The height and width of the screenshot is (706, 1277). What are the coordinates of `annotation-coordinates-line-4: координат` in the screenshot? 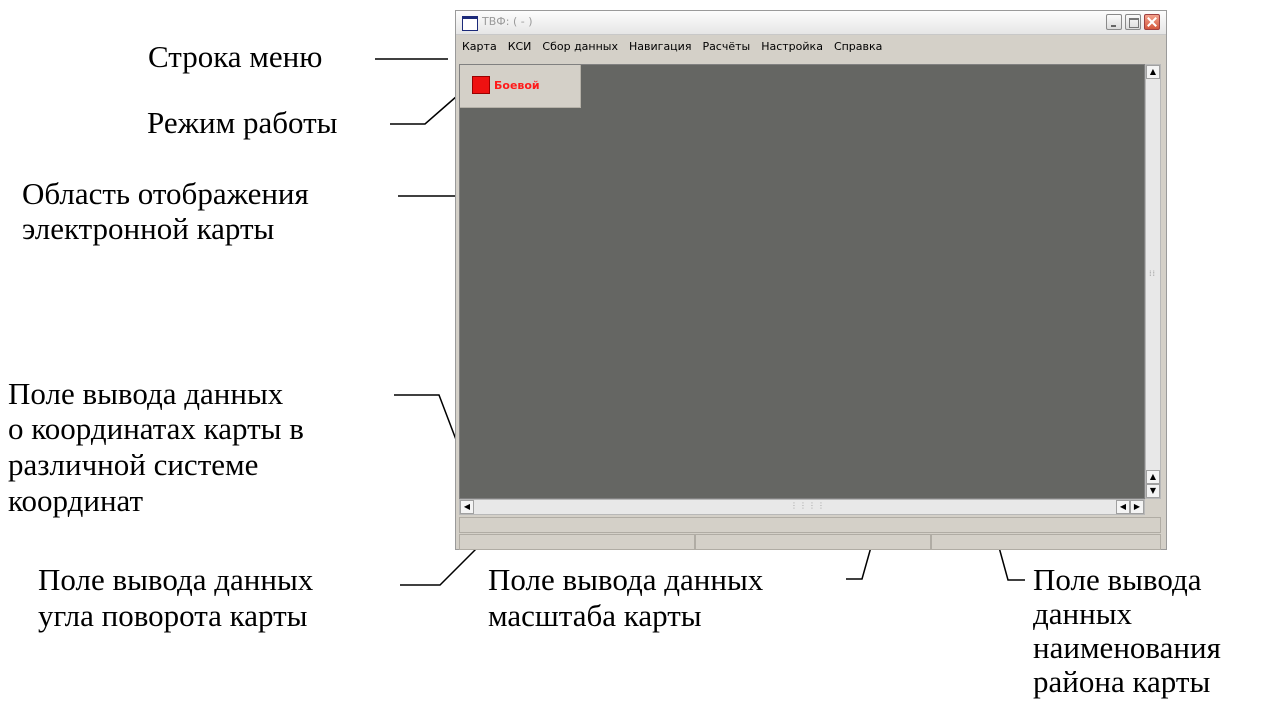 It's located at (76, 500).